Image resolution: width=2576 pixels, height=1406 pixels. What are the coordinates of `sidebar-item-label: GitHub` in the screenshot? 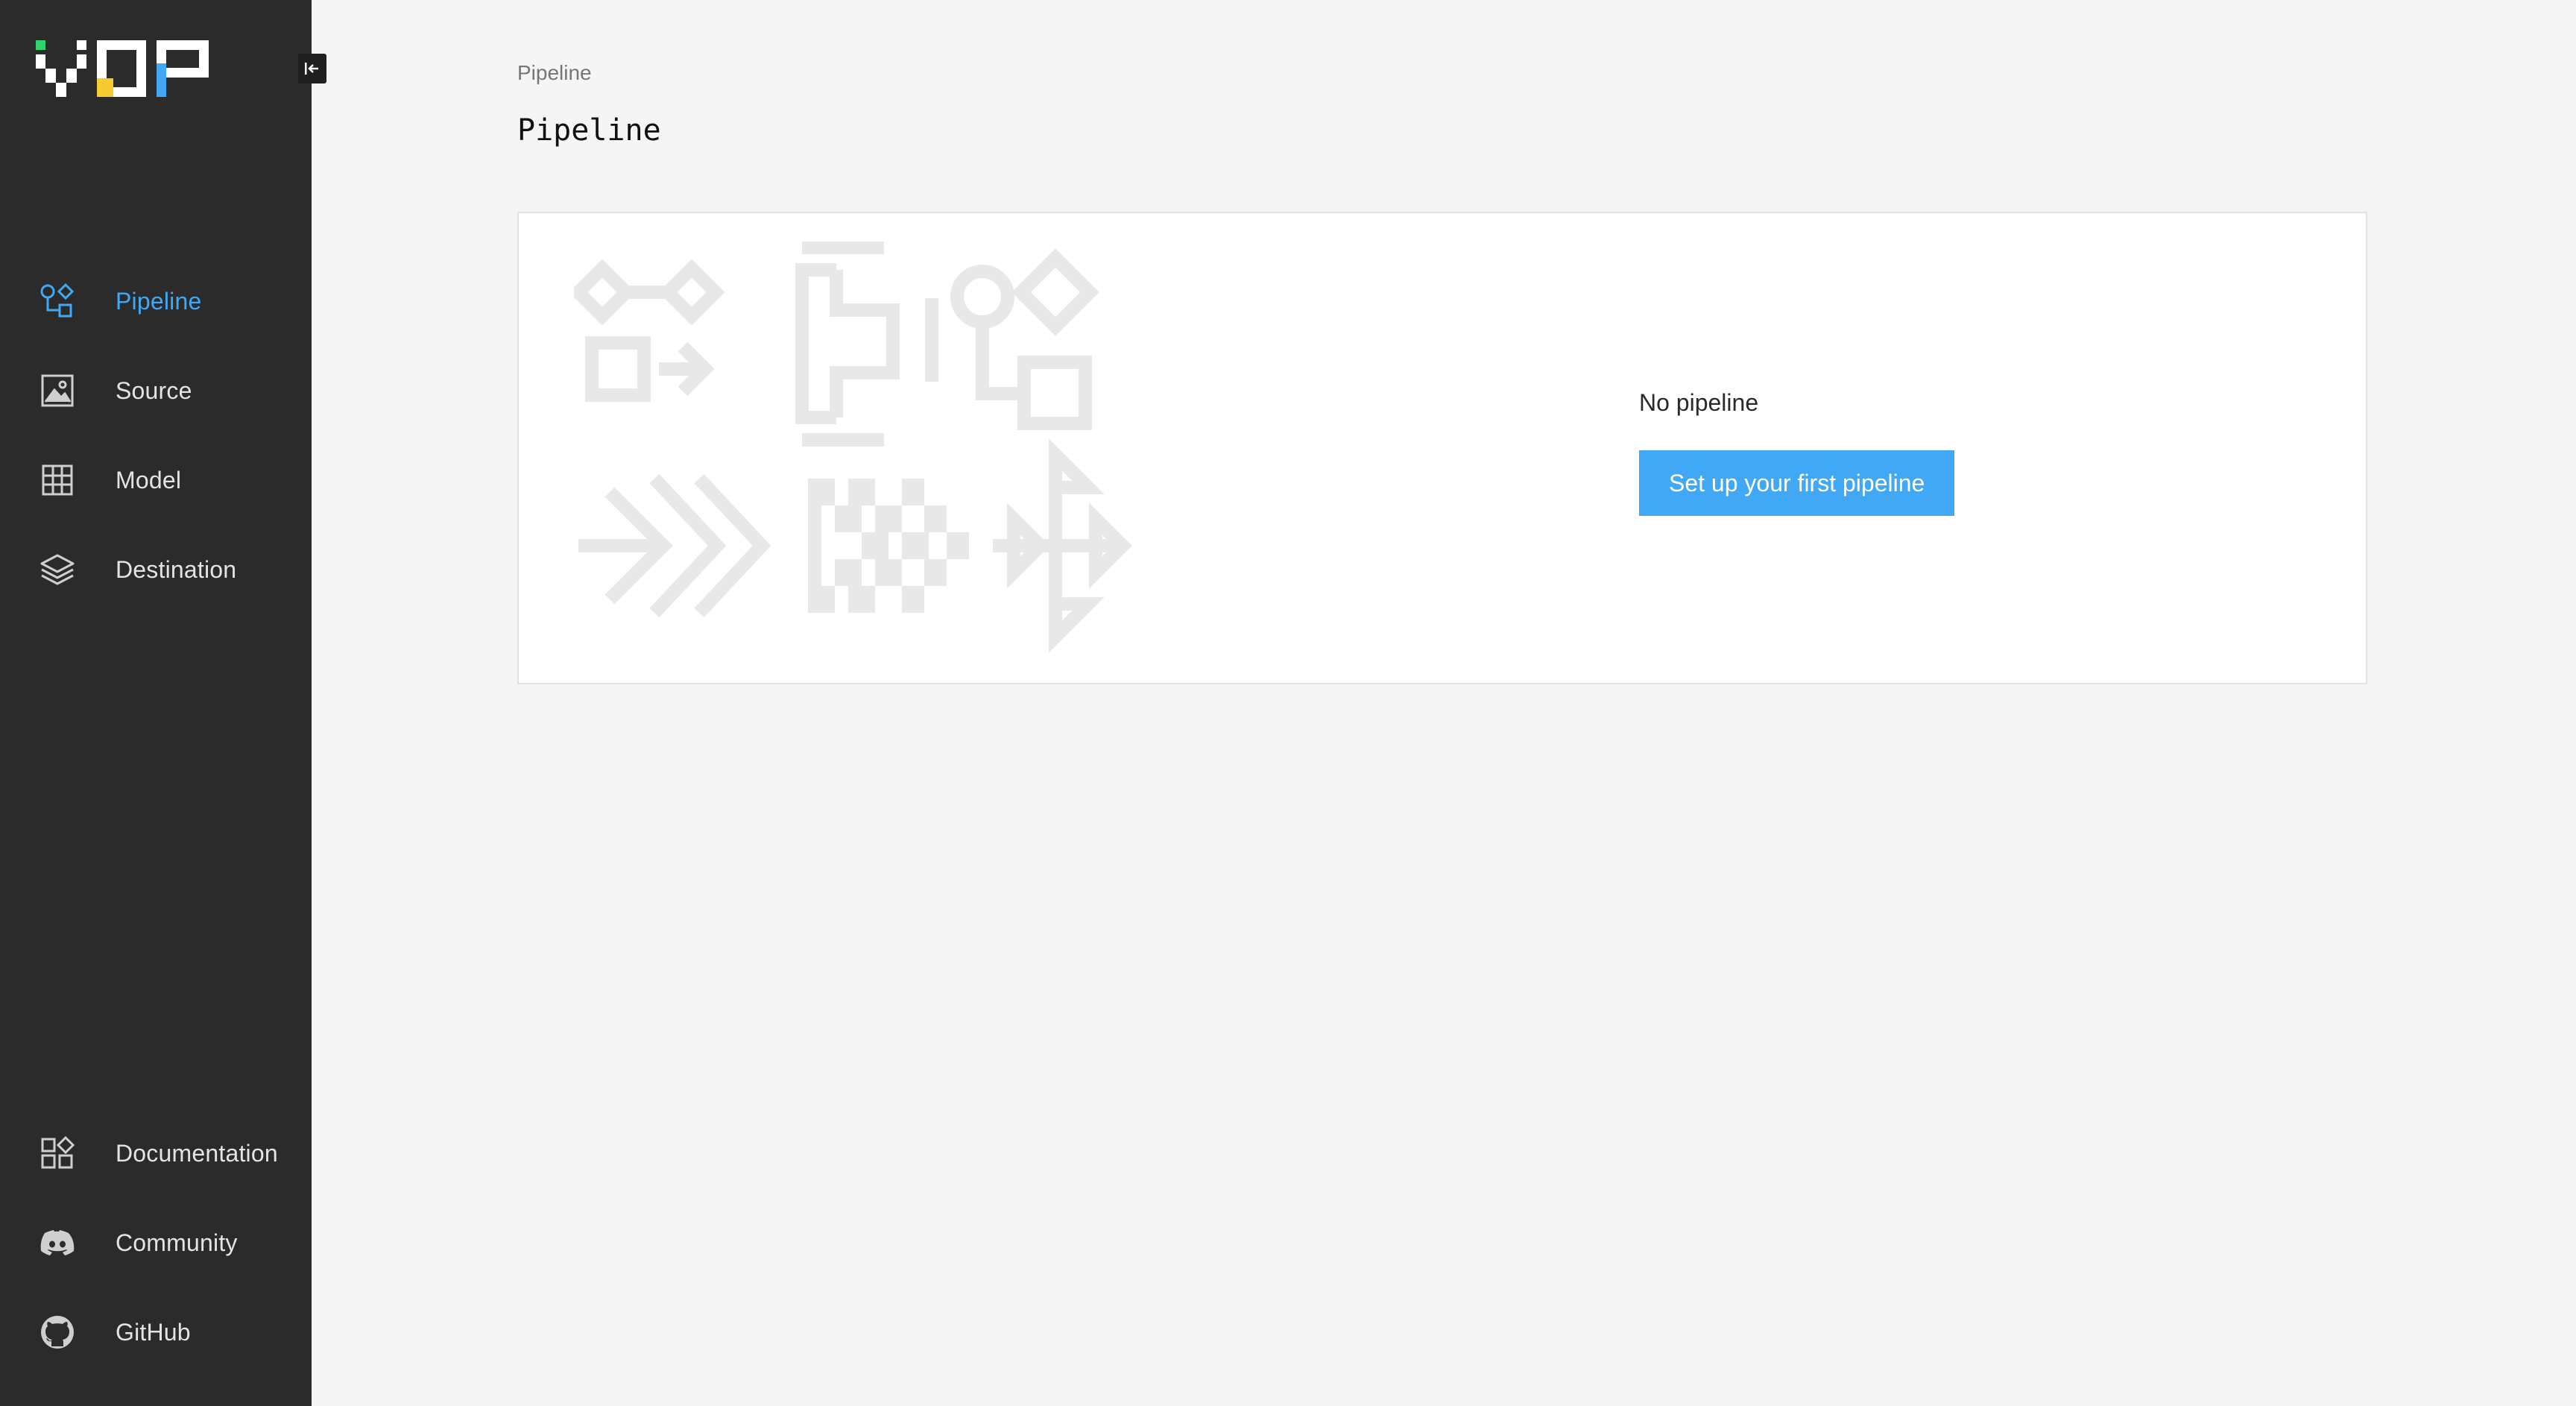 It's located at (153, 1332).